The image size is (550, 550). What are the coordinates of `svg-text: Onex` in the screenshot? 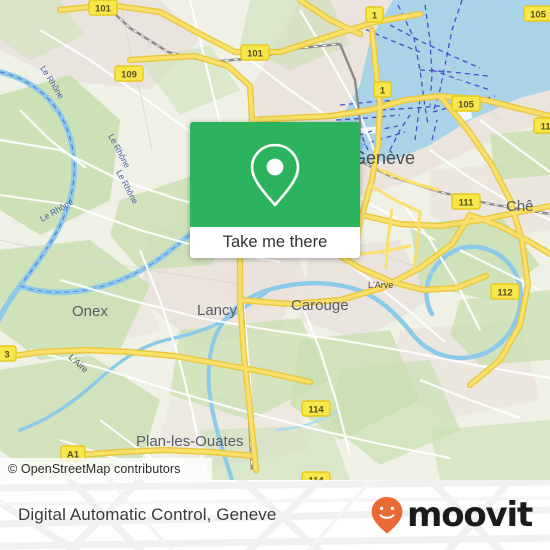 It's located at (90, 311).